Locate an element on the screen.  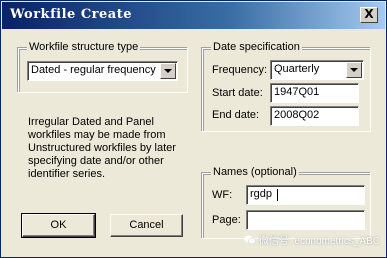
structure-type-select: Dated - regular frequency is located at coordinates (102, 71).